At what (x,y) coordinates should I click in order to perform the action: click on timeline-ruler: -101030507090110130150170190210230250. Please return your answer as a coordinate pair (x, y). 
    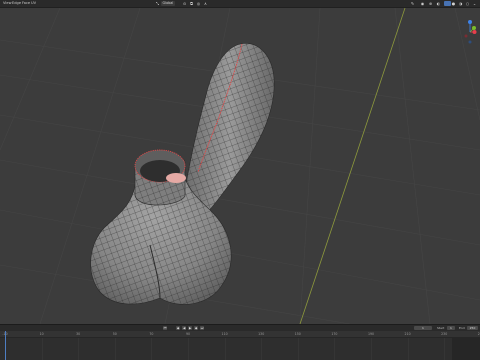
    Looking at the image, I should click on (240, 334).